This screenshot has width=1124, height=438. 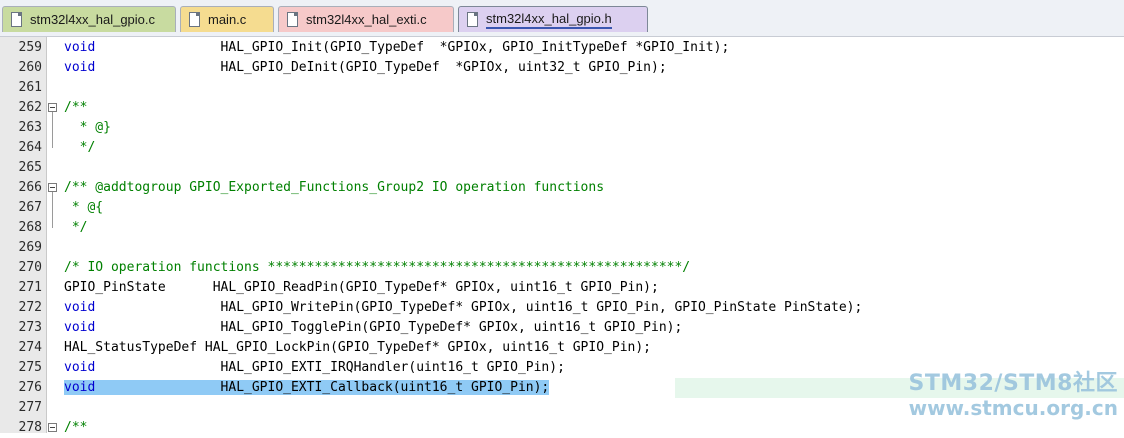 I want to click on line-number: 267, so click(x=30, y=207).